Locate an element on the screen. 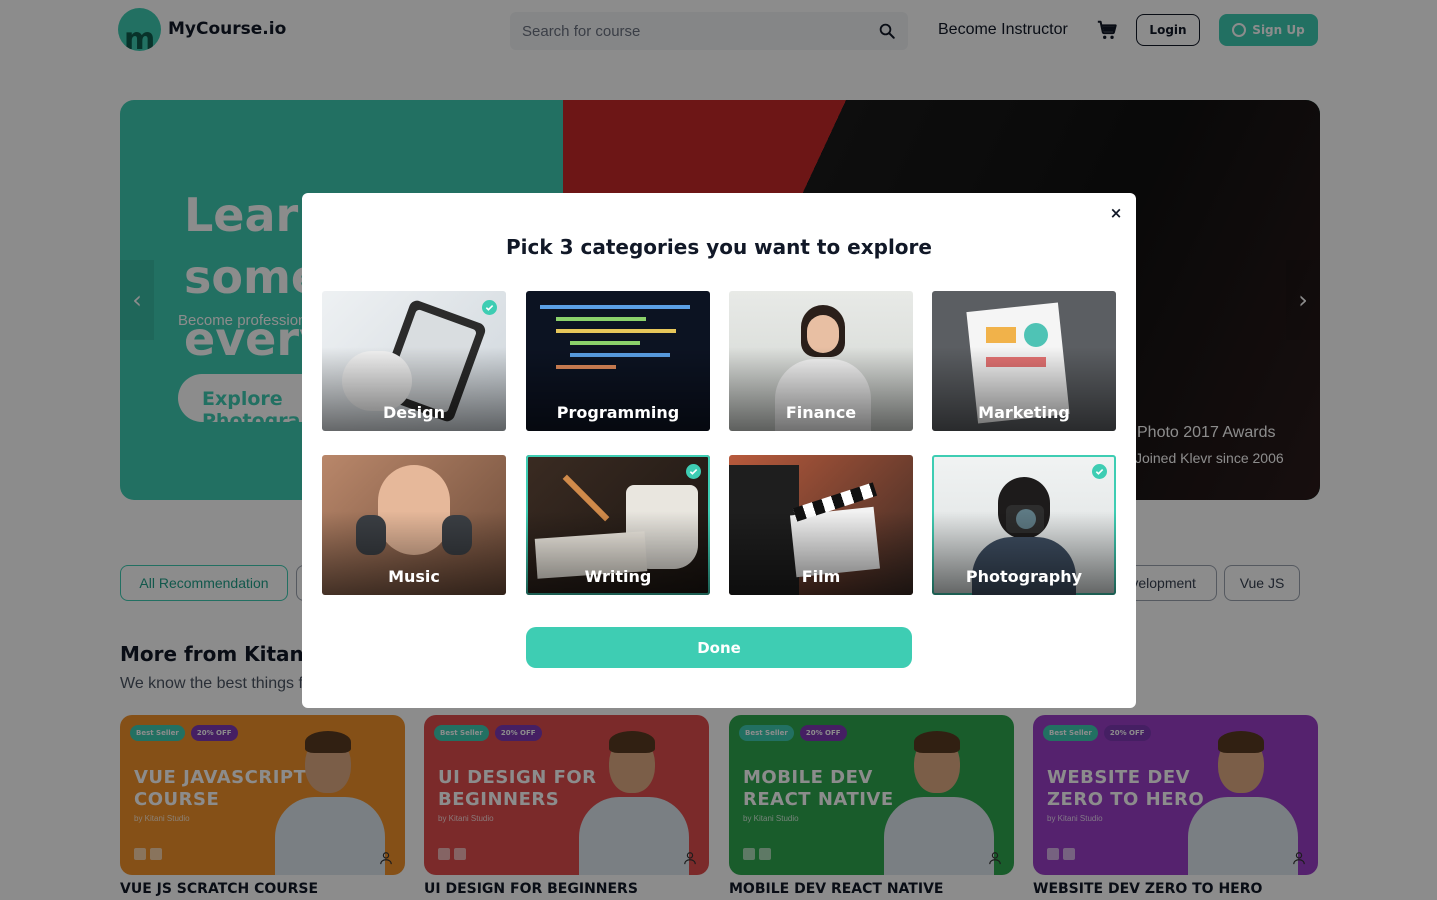  category-film: Film is located at coordinates (821, 525).